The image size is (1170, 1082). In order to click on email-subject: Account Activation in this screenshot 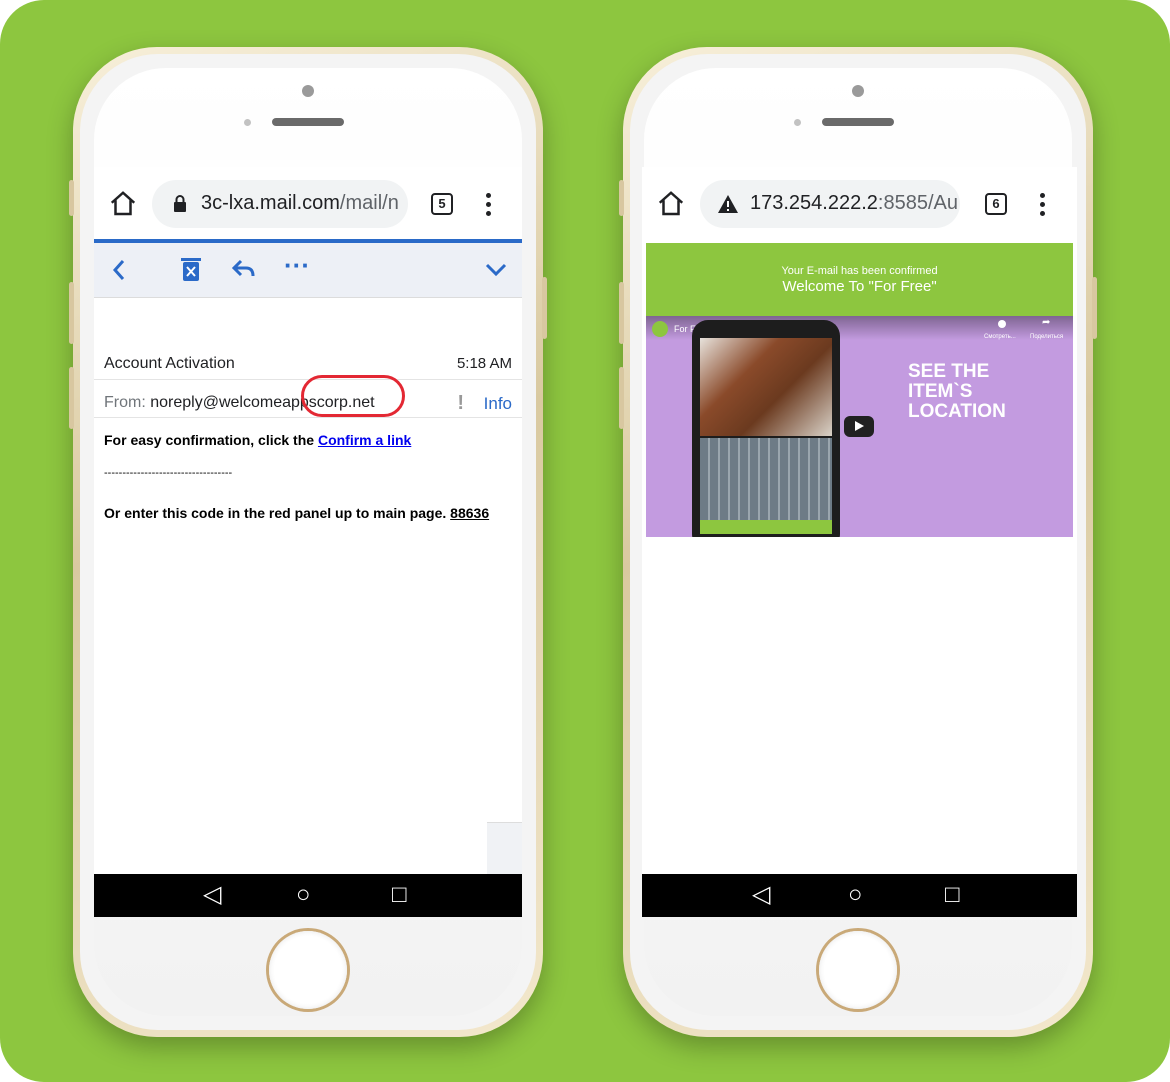, I will do `click(169, 363)`.